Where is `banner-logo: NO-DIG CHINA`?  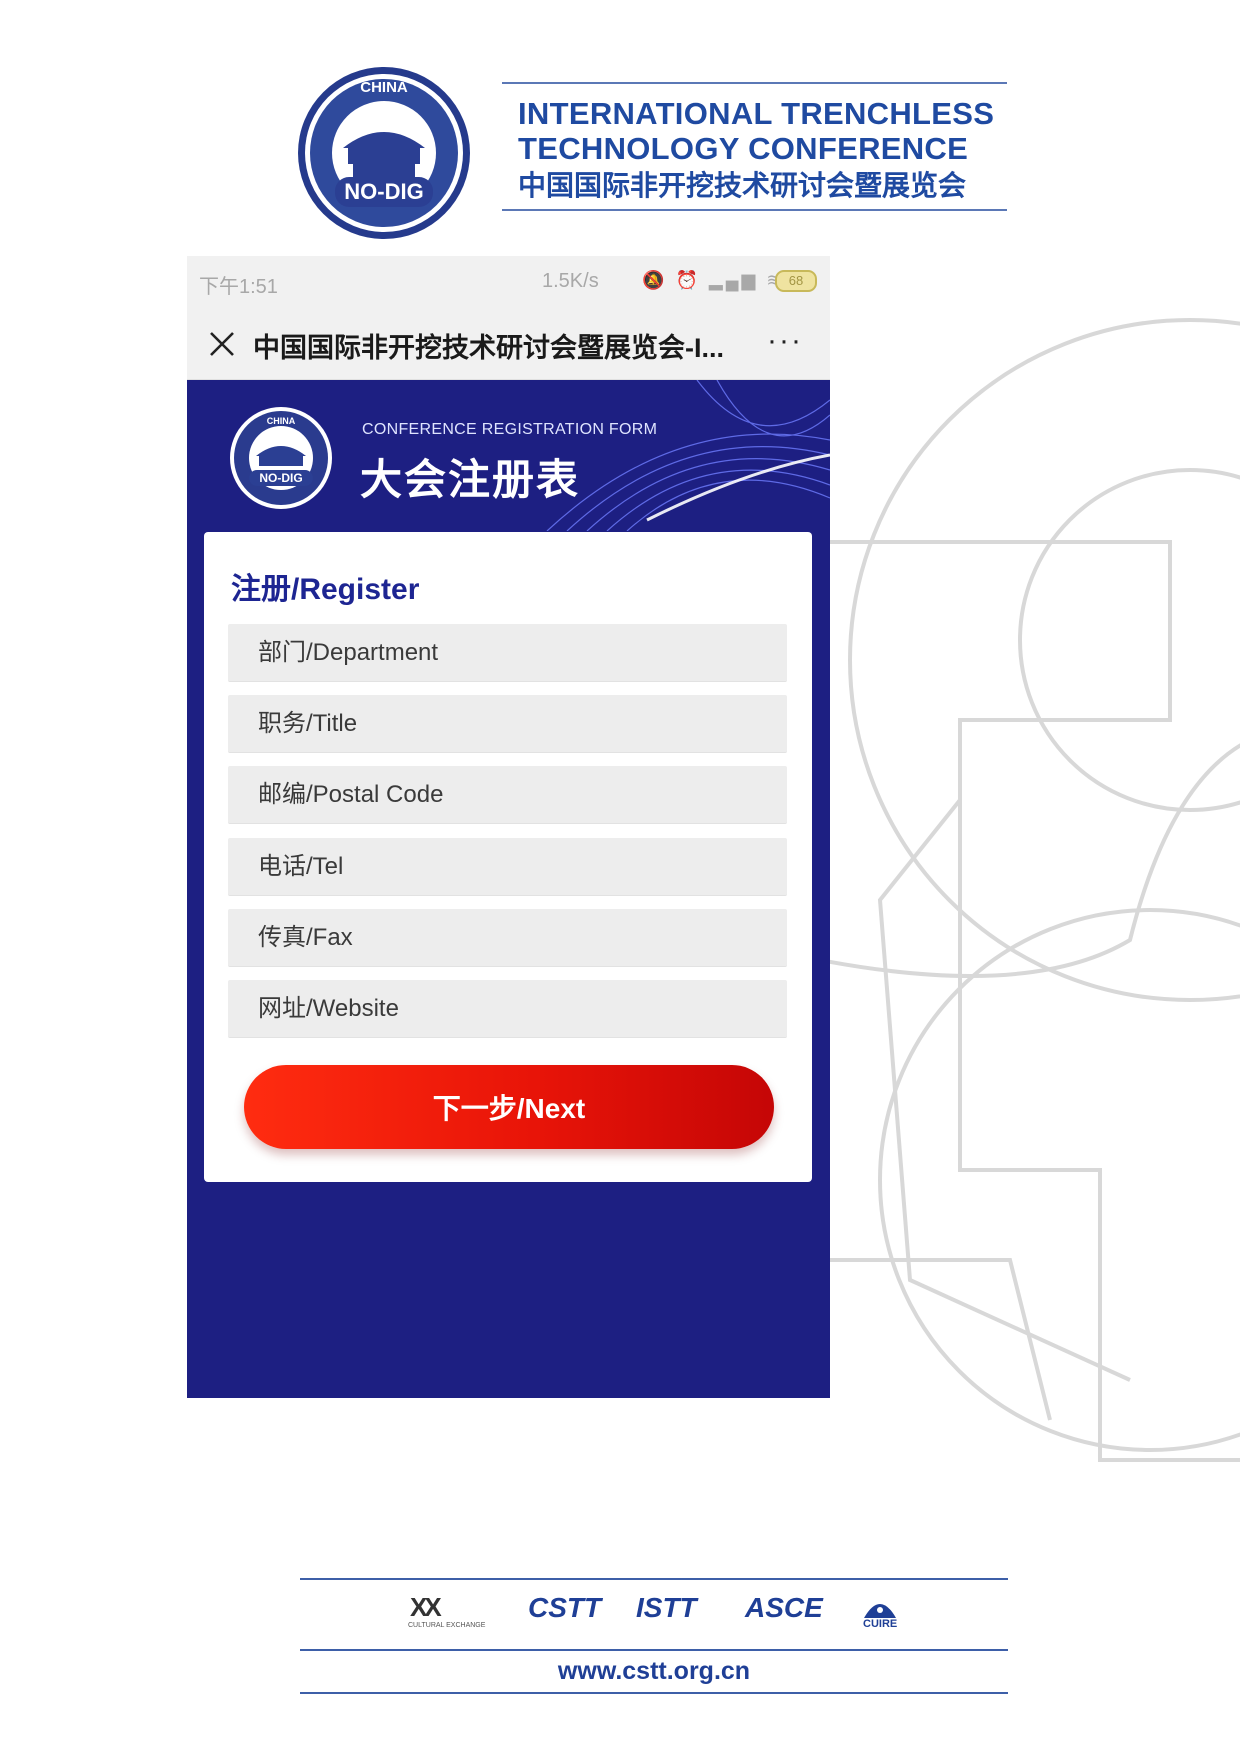 banner-logo: NO-DIG CHINA is located at coordinates (281, 458).